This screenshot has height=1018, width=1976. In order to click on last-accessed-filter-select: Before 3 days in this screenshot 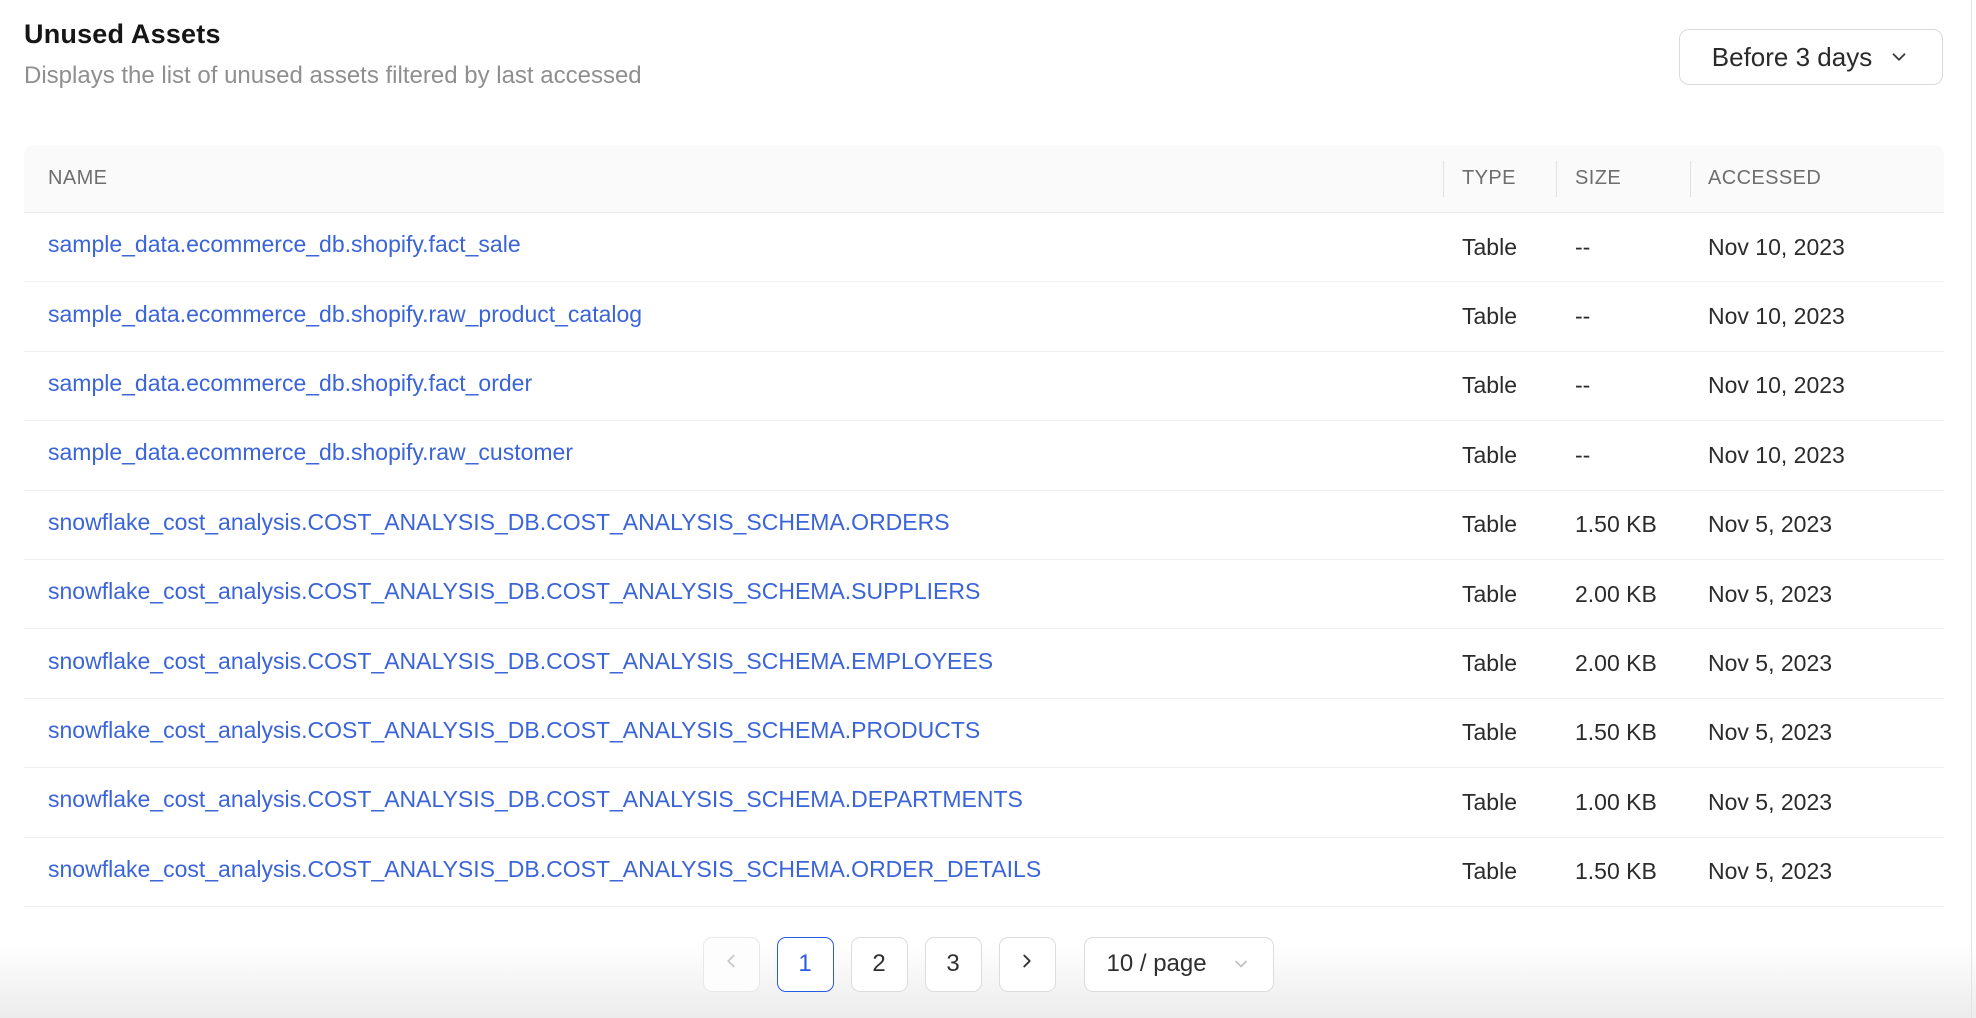, I will do `click(1811, 57)`.